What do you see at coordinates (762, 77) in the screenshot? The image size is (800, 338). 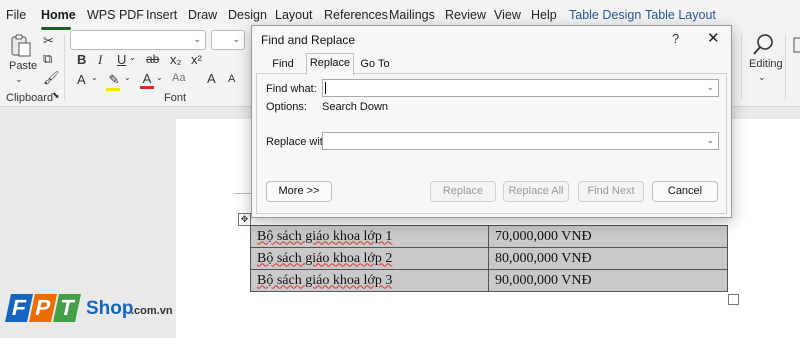 I see `editing-dropdown-icon: ⌄` at bounding box center [762, 77].